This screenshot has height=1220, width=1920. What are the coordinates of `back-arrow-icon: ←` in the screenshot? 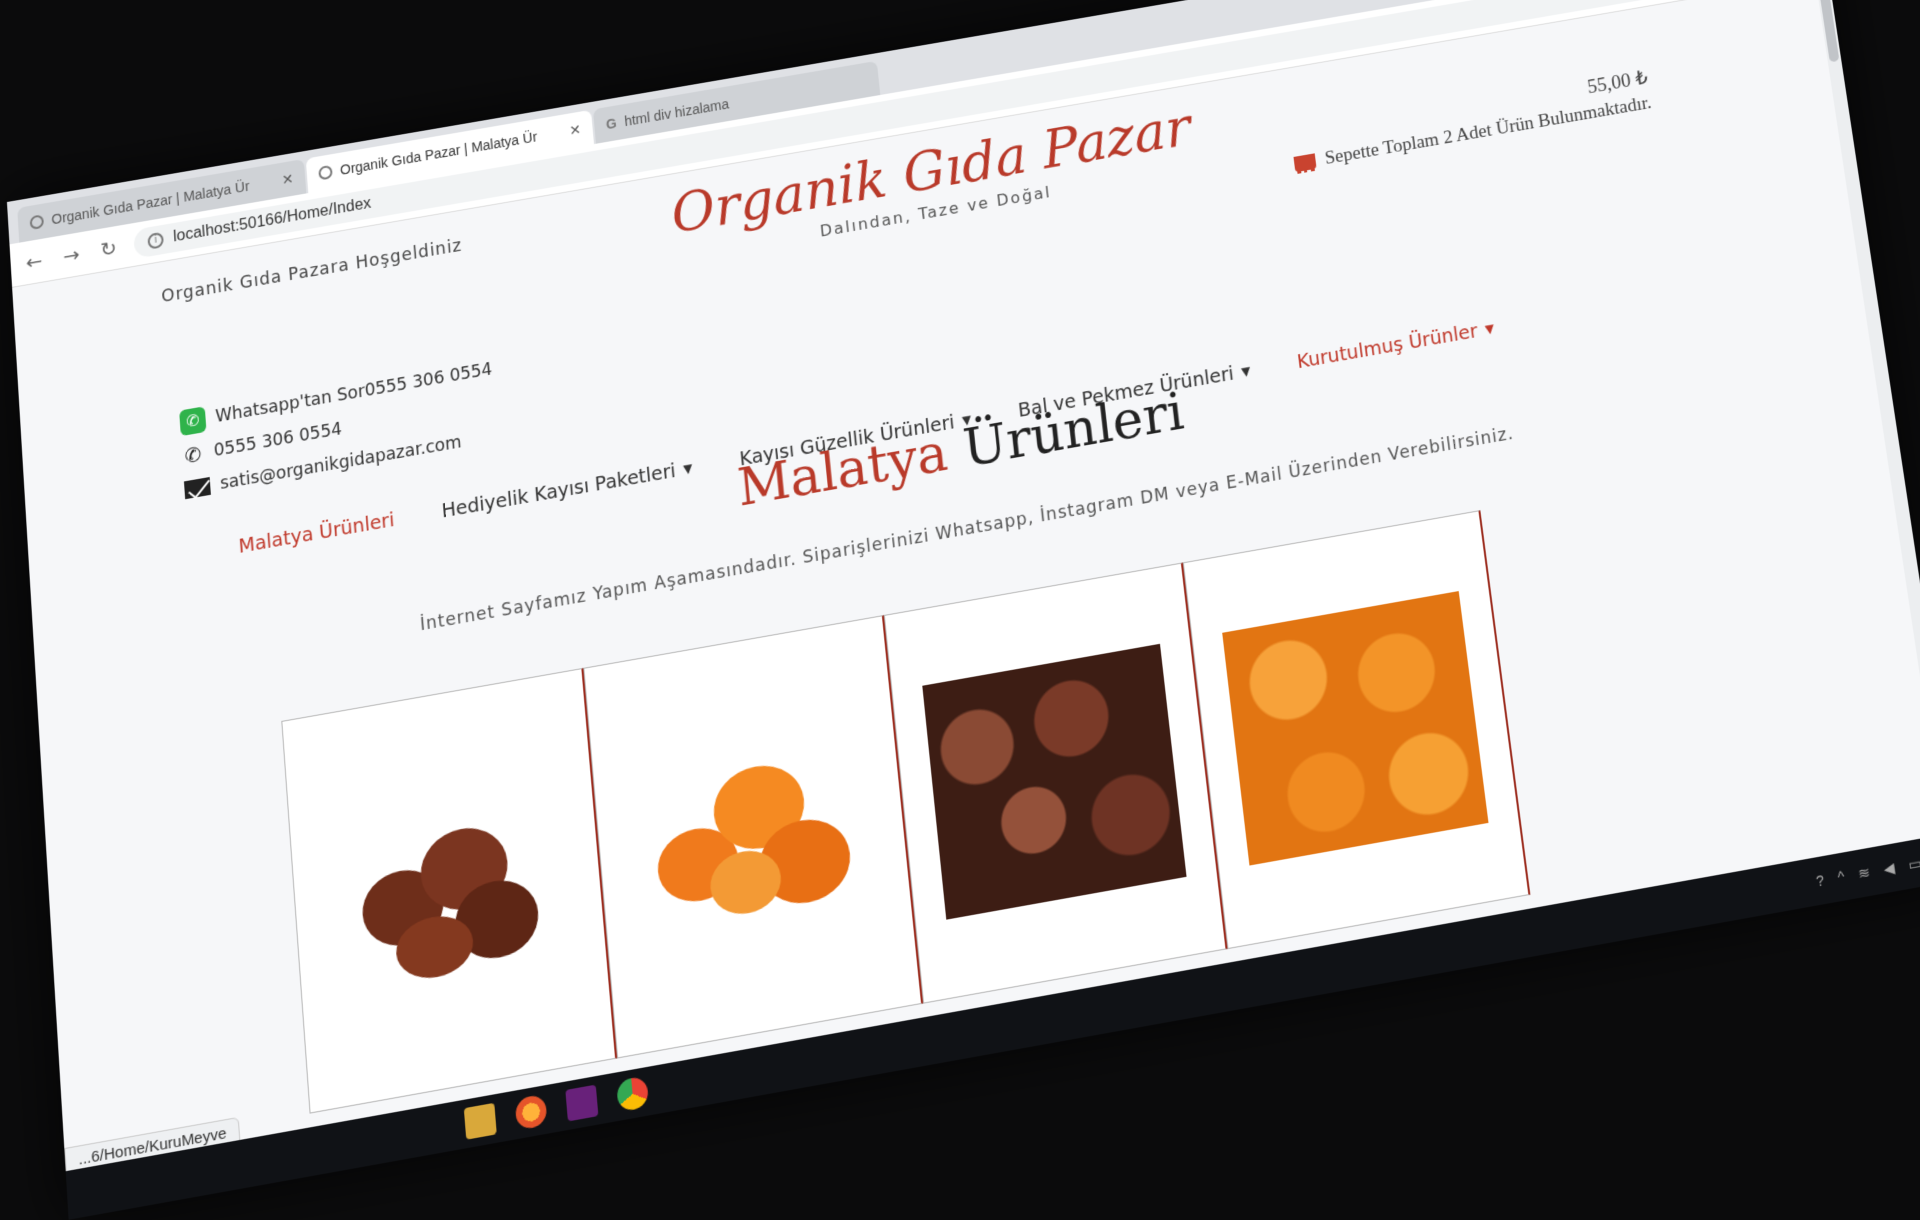 It's located at (34, 261).